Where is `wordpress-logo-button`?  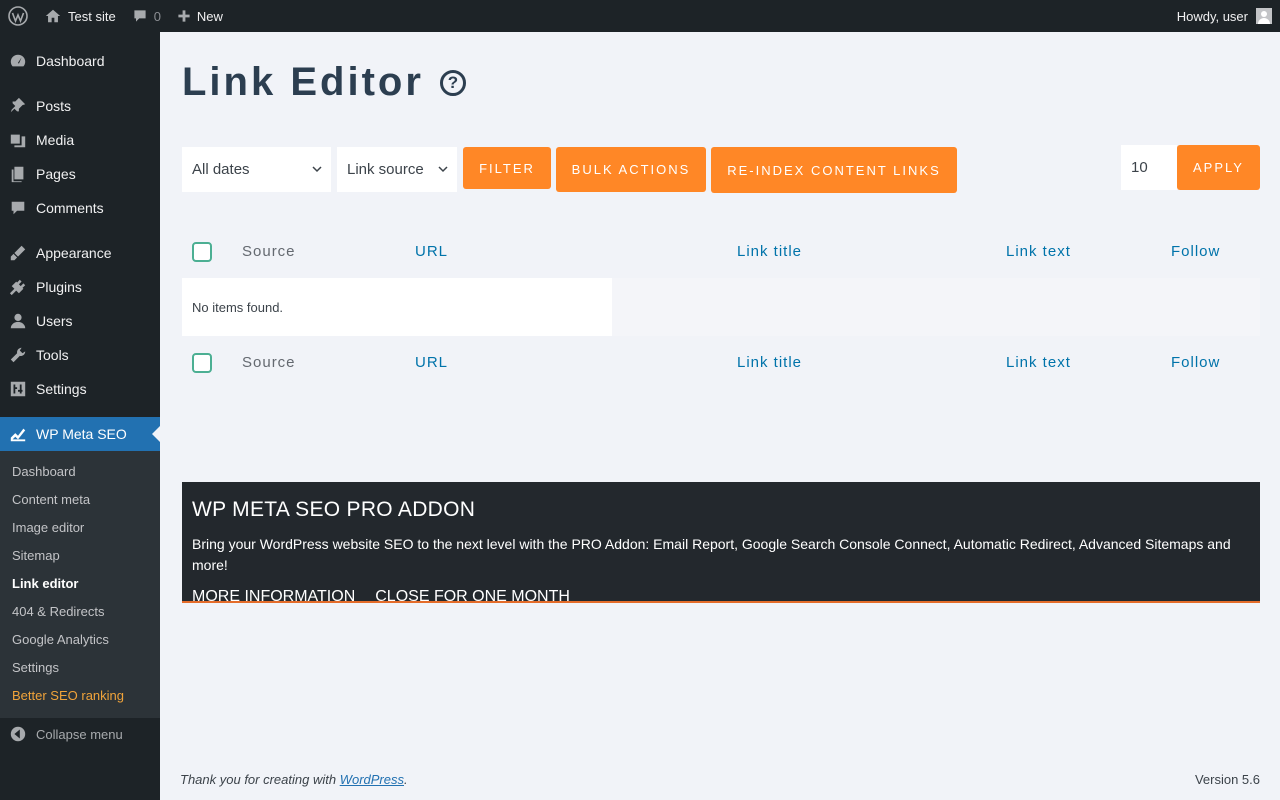 wordpress-logo-button is located at coordinates (18, 16).